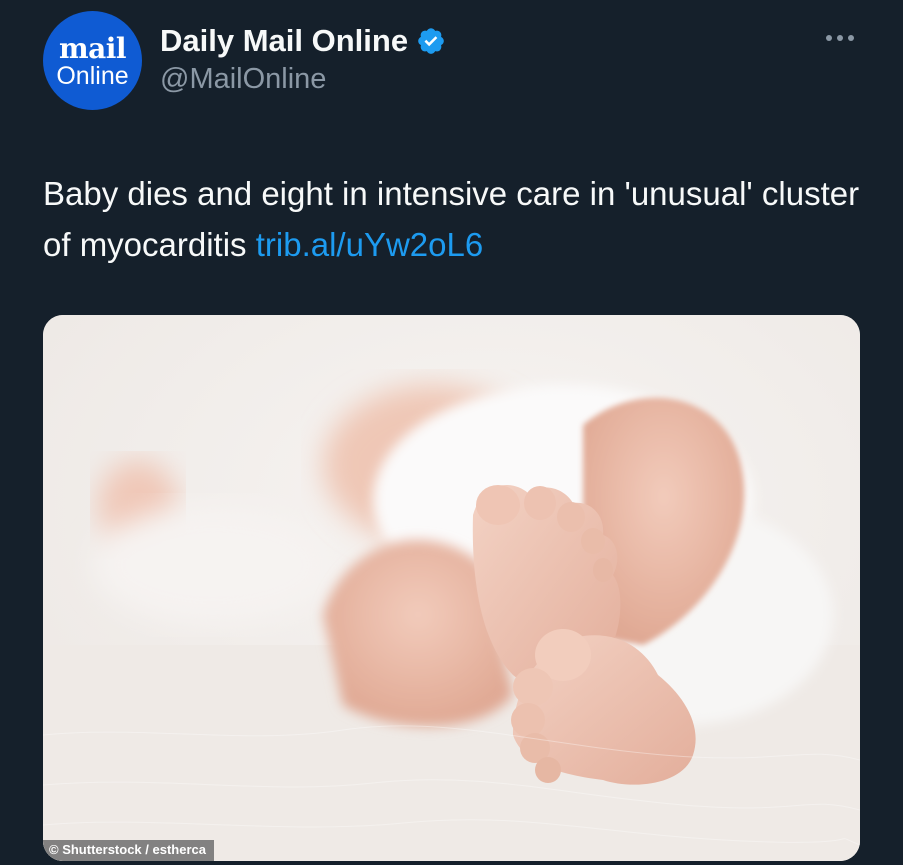 Image resolution: width=903 pixels, height=865 pixels. What do you see at coordinates (369, 244) in the screenshot?
I see `tweet-link: trib.al/uYw2oL6` at bounding box center [369, 244].